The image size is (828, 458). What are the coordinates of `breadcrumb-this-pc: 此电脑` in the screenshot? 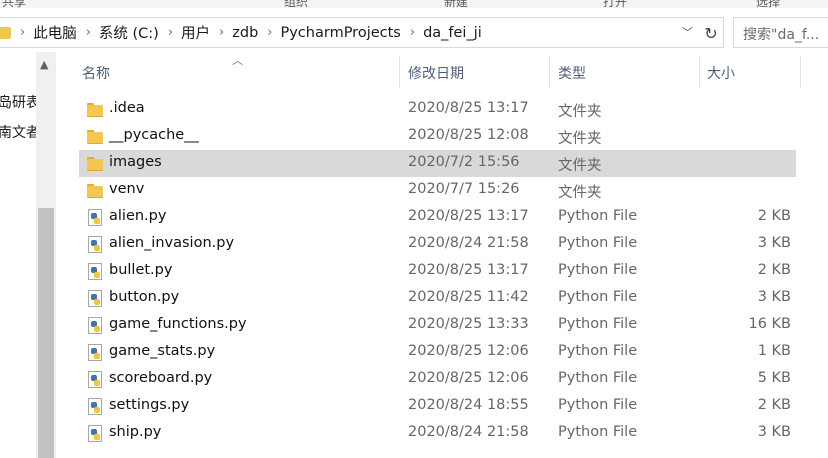 It's located at (55, 32).